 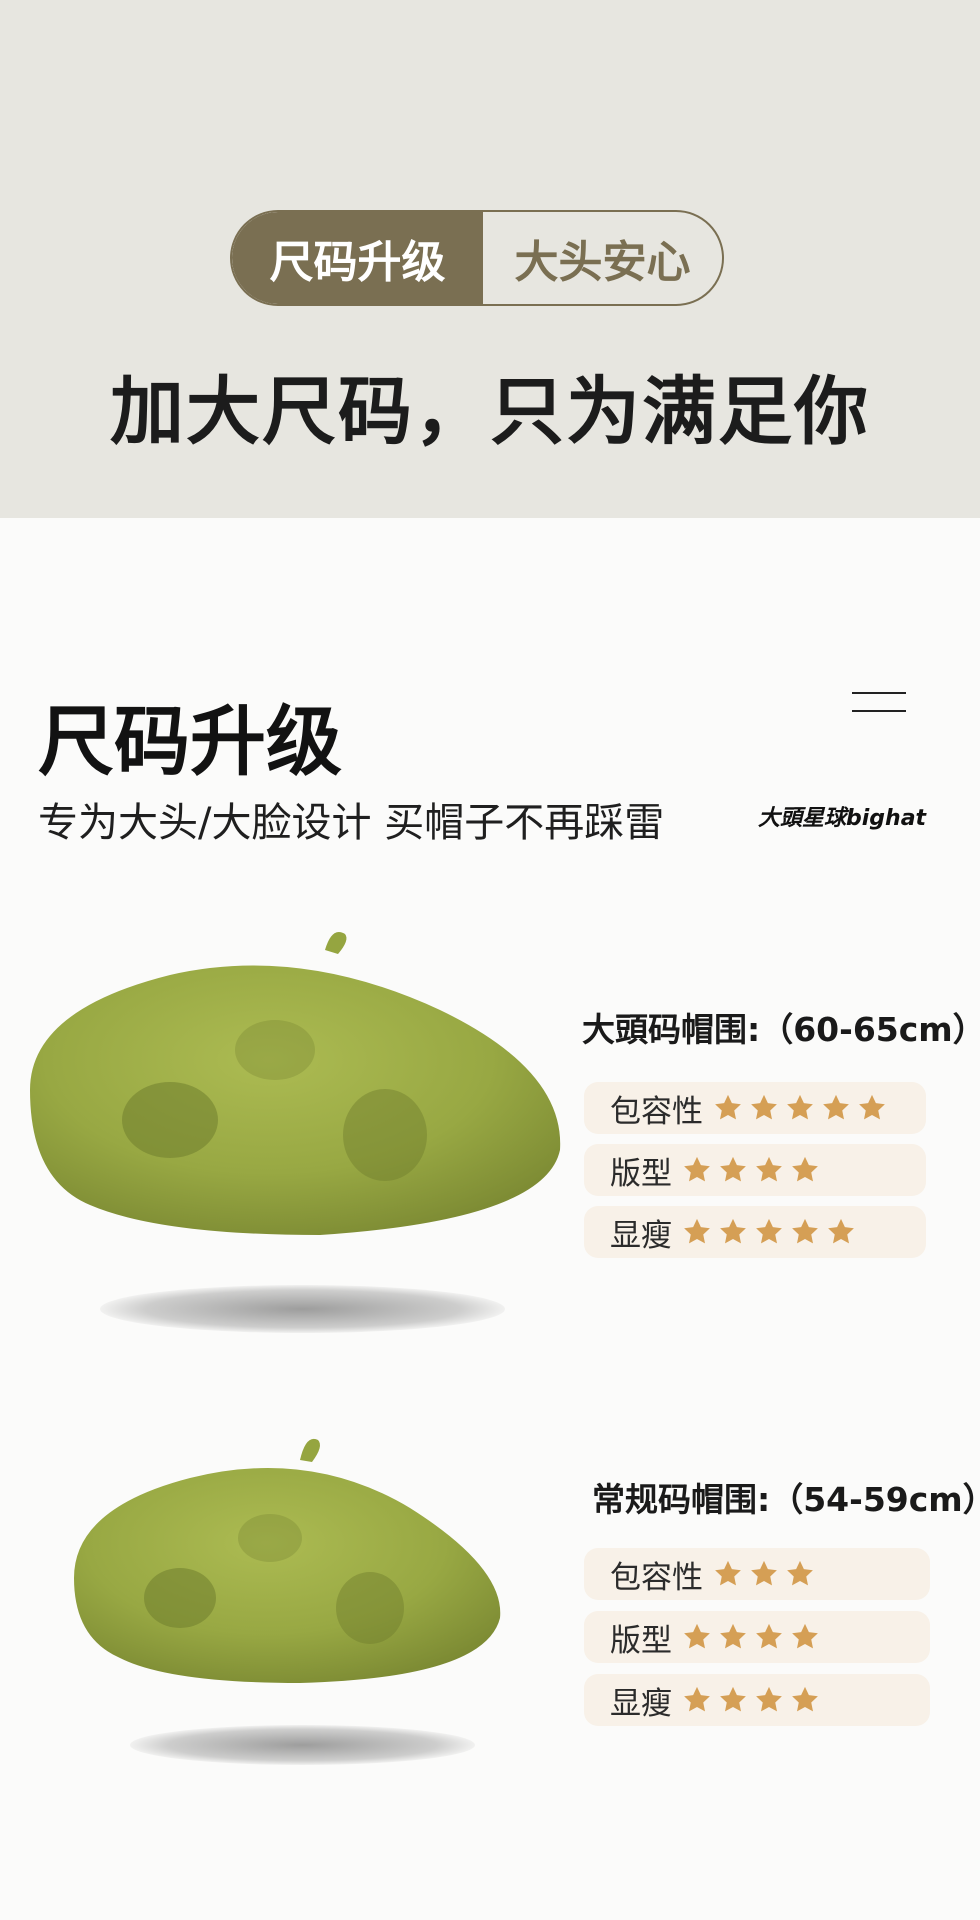 I want to click on brand-logo: 大頭星球bighat, so click(x=842, y=818).